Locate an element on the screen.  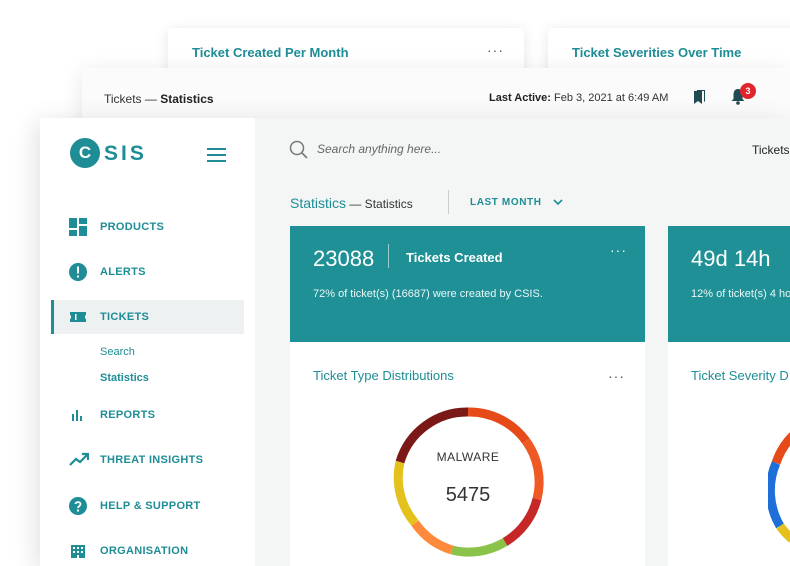
period-dropdown: LAST MONTH is located at coordinates (516, 202).